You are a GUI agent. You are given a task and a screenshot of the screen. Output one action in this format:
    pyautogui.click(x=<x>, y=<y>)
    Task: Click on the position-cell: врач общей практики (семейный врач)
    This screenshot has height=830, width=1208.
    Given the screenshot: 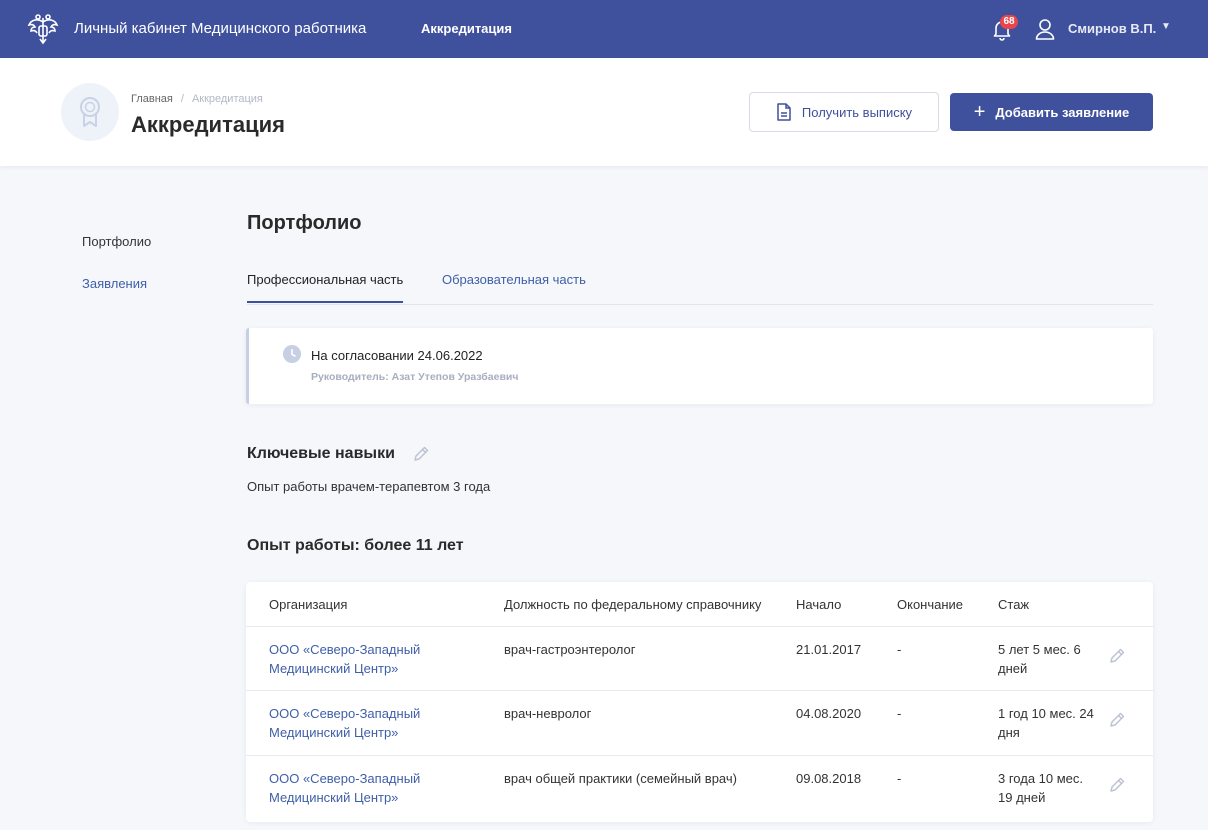 What is the action you would take?
    pyautogui.click(x=620, y=778)
    